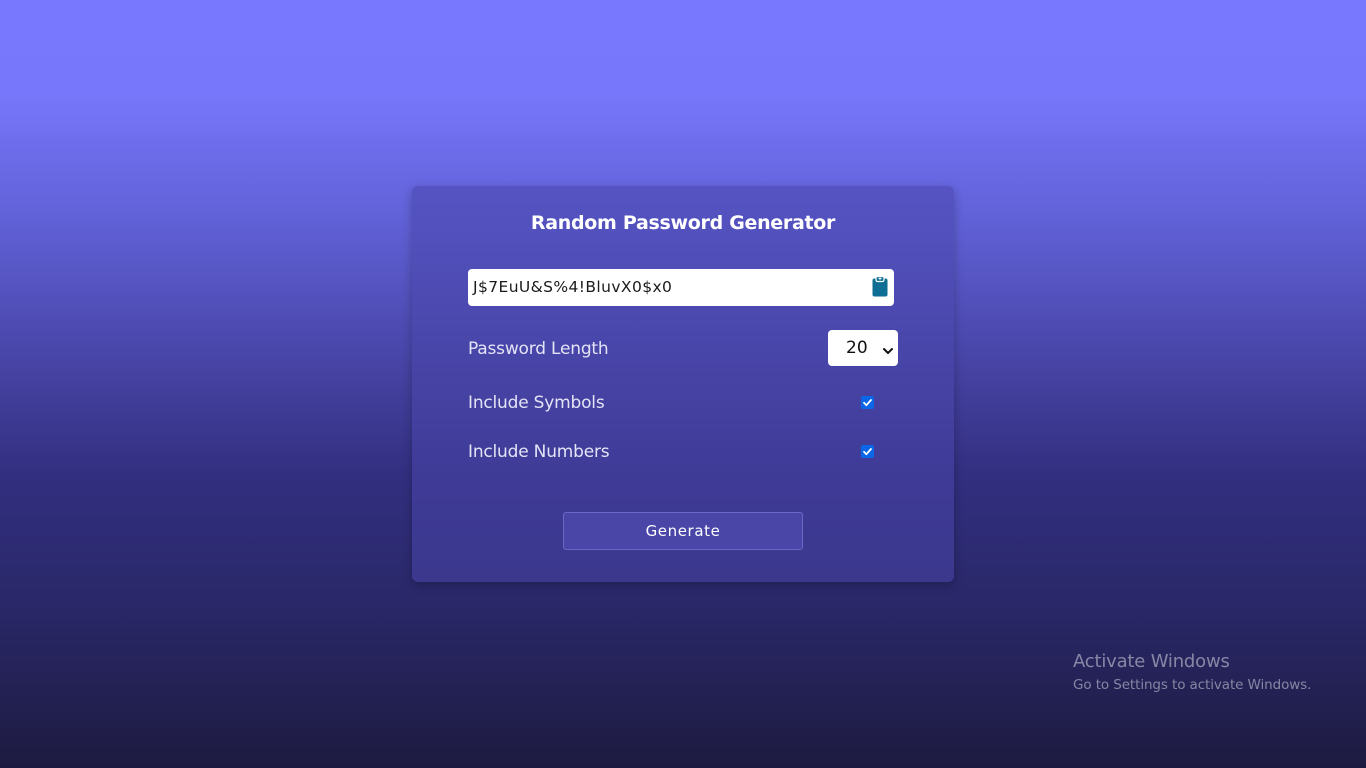 This screenshot has height=768, width=1366. What do you see at coordinates (888, 348) in the screenshot?
I see `chevron-down-icon` at bounding box center [888, 348].